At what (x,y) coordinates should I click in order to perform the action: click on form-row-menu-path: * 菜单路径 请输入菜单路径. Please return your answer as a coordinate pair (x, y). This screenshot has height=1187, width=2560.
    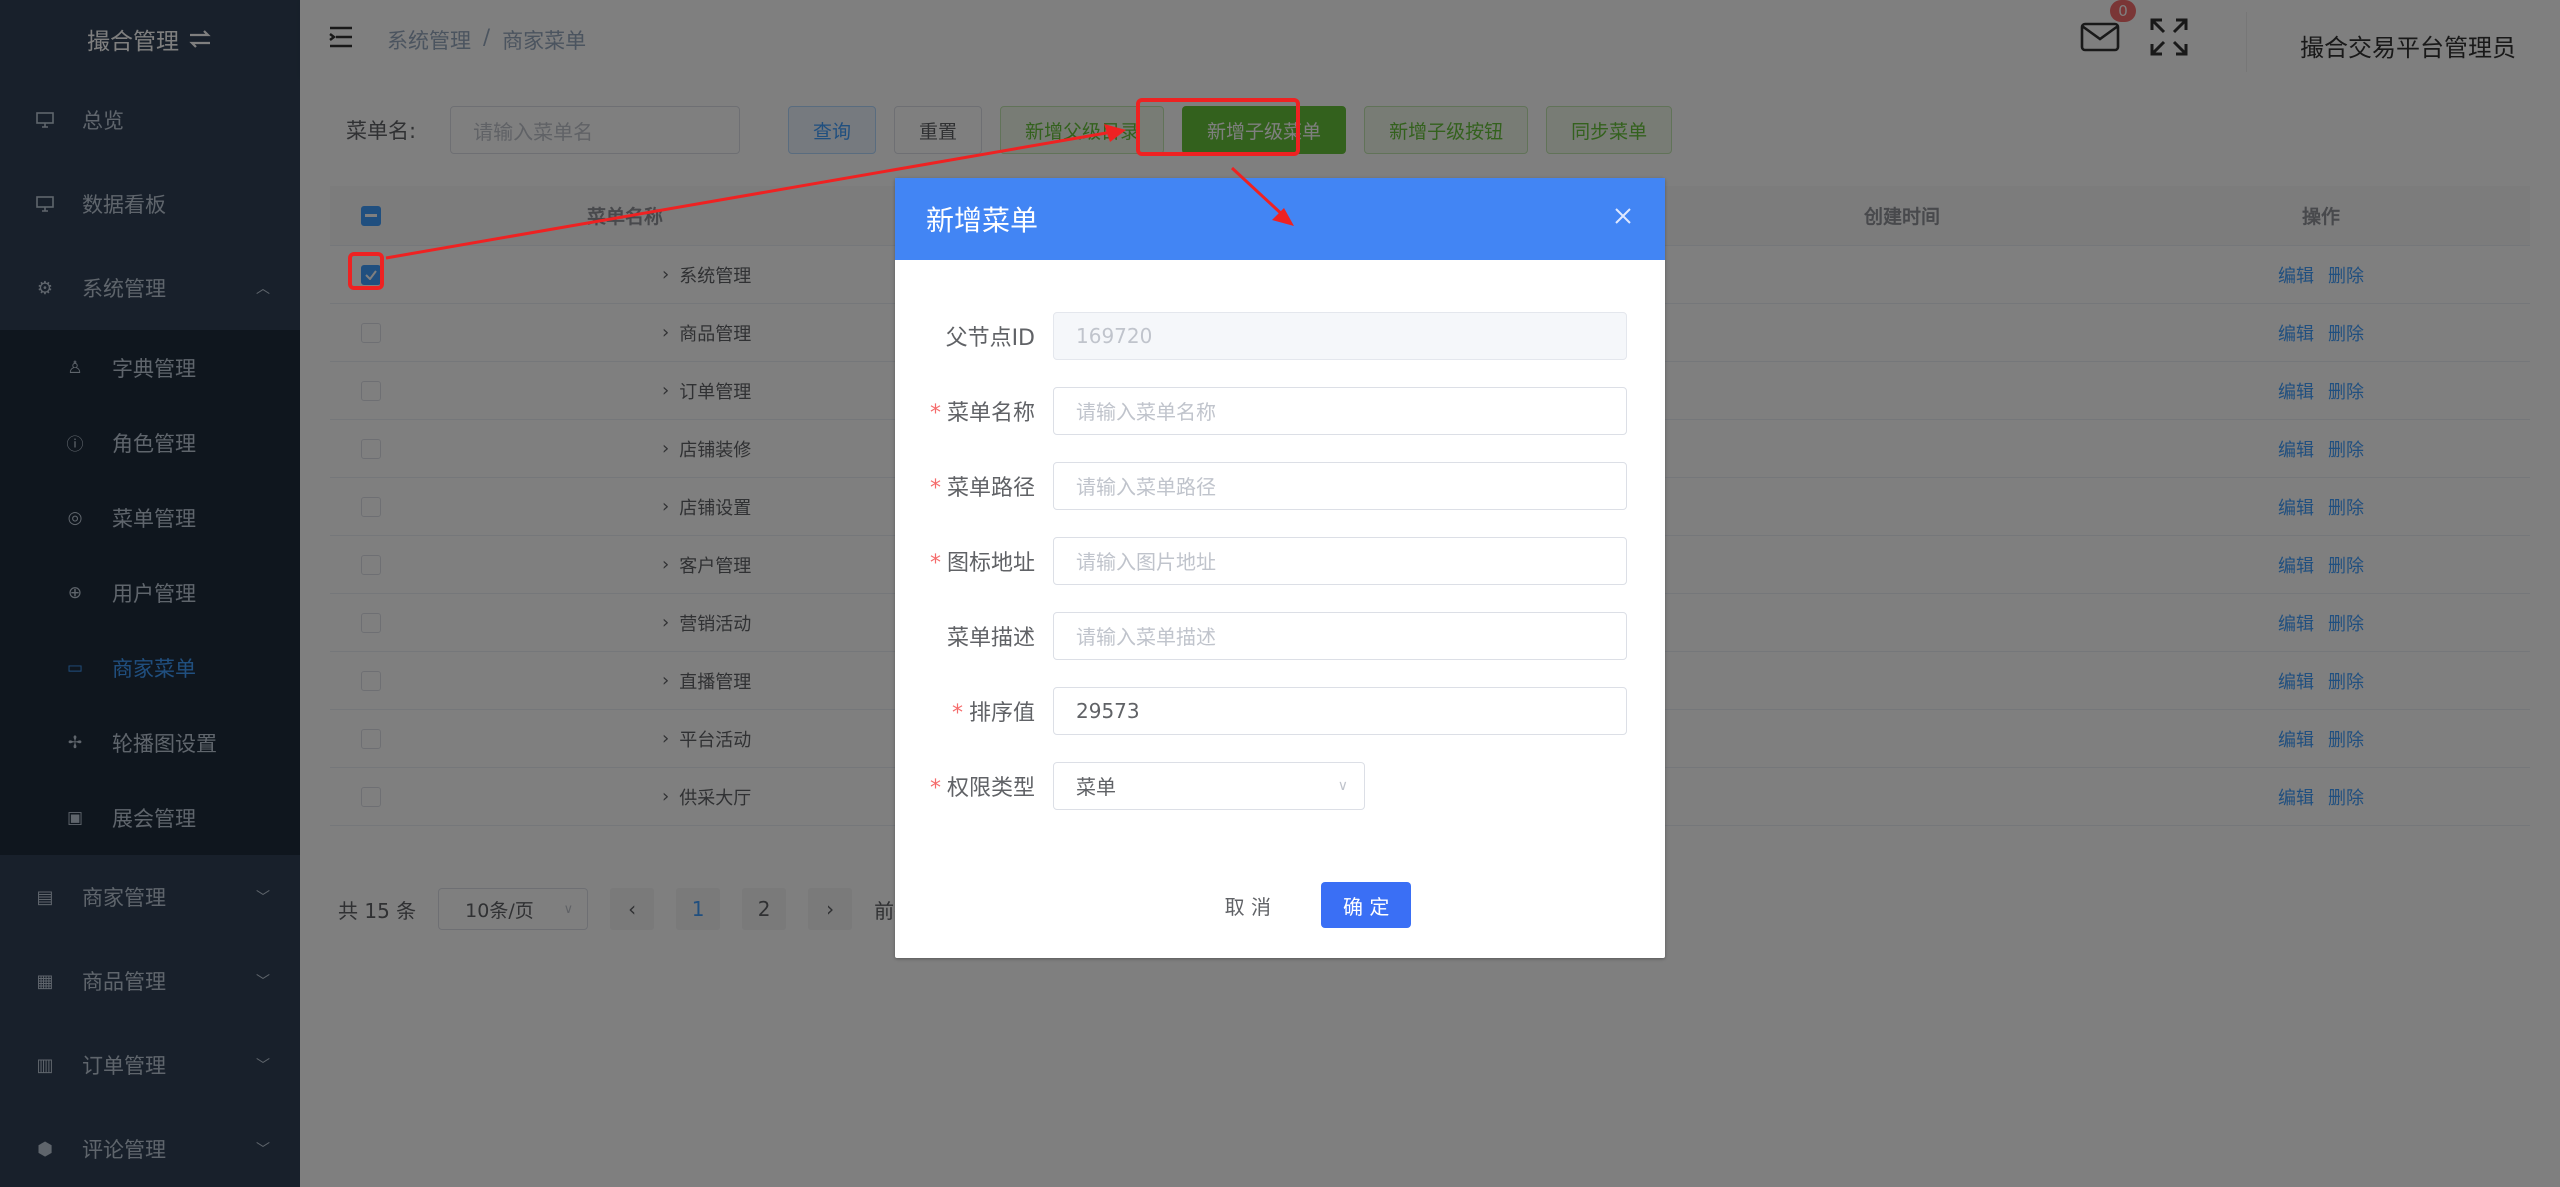
    Looking at the image, I should click on (1280, 485).